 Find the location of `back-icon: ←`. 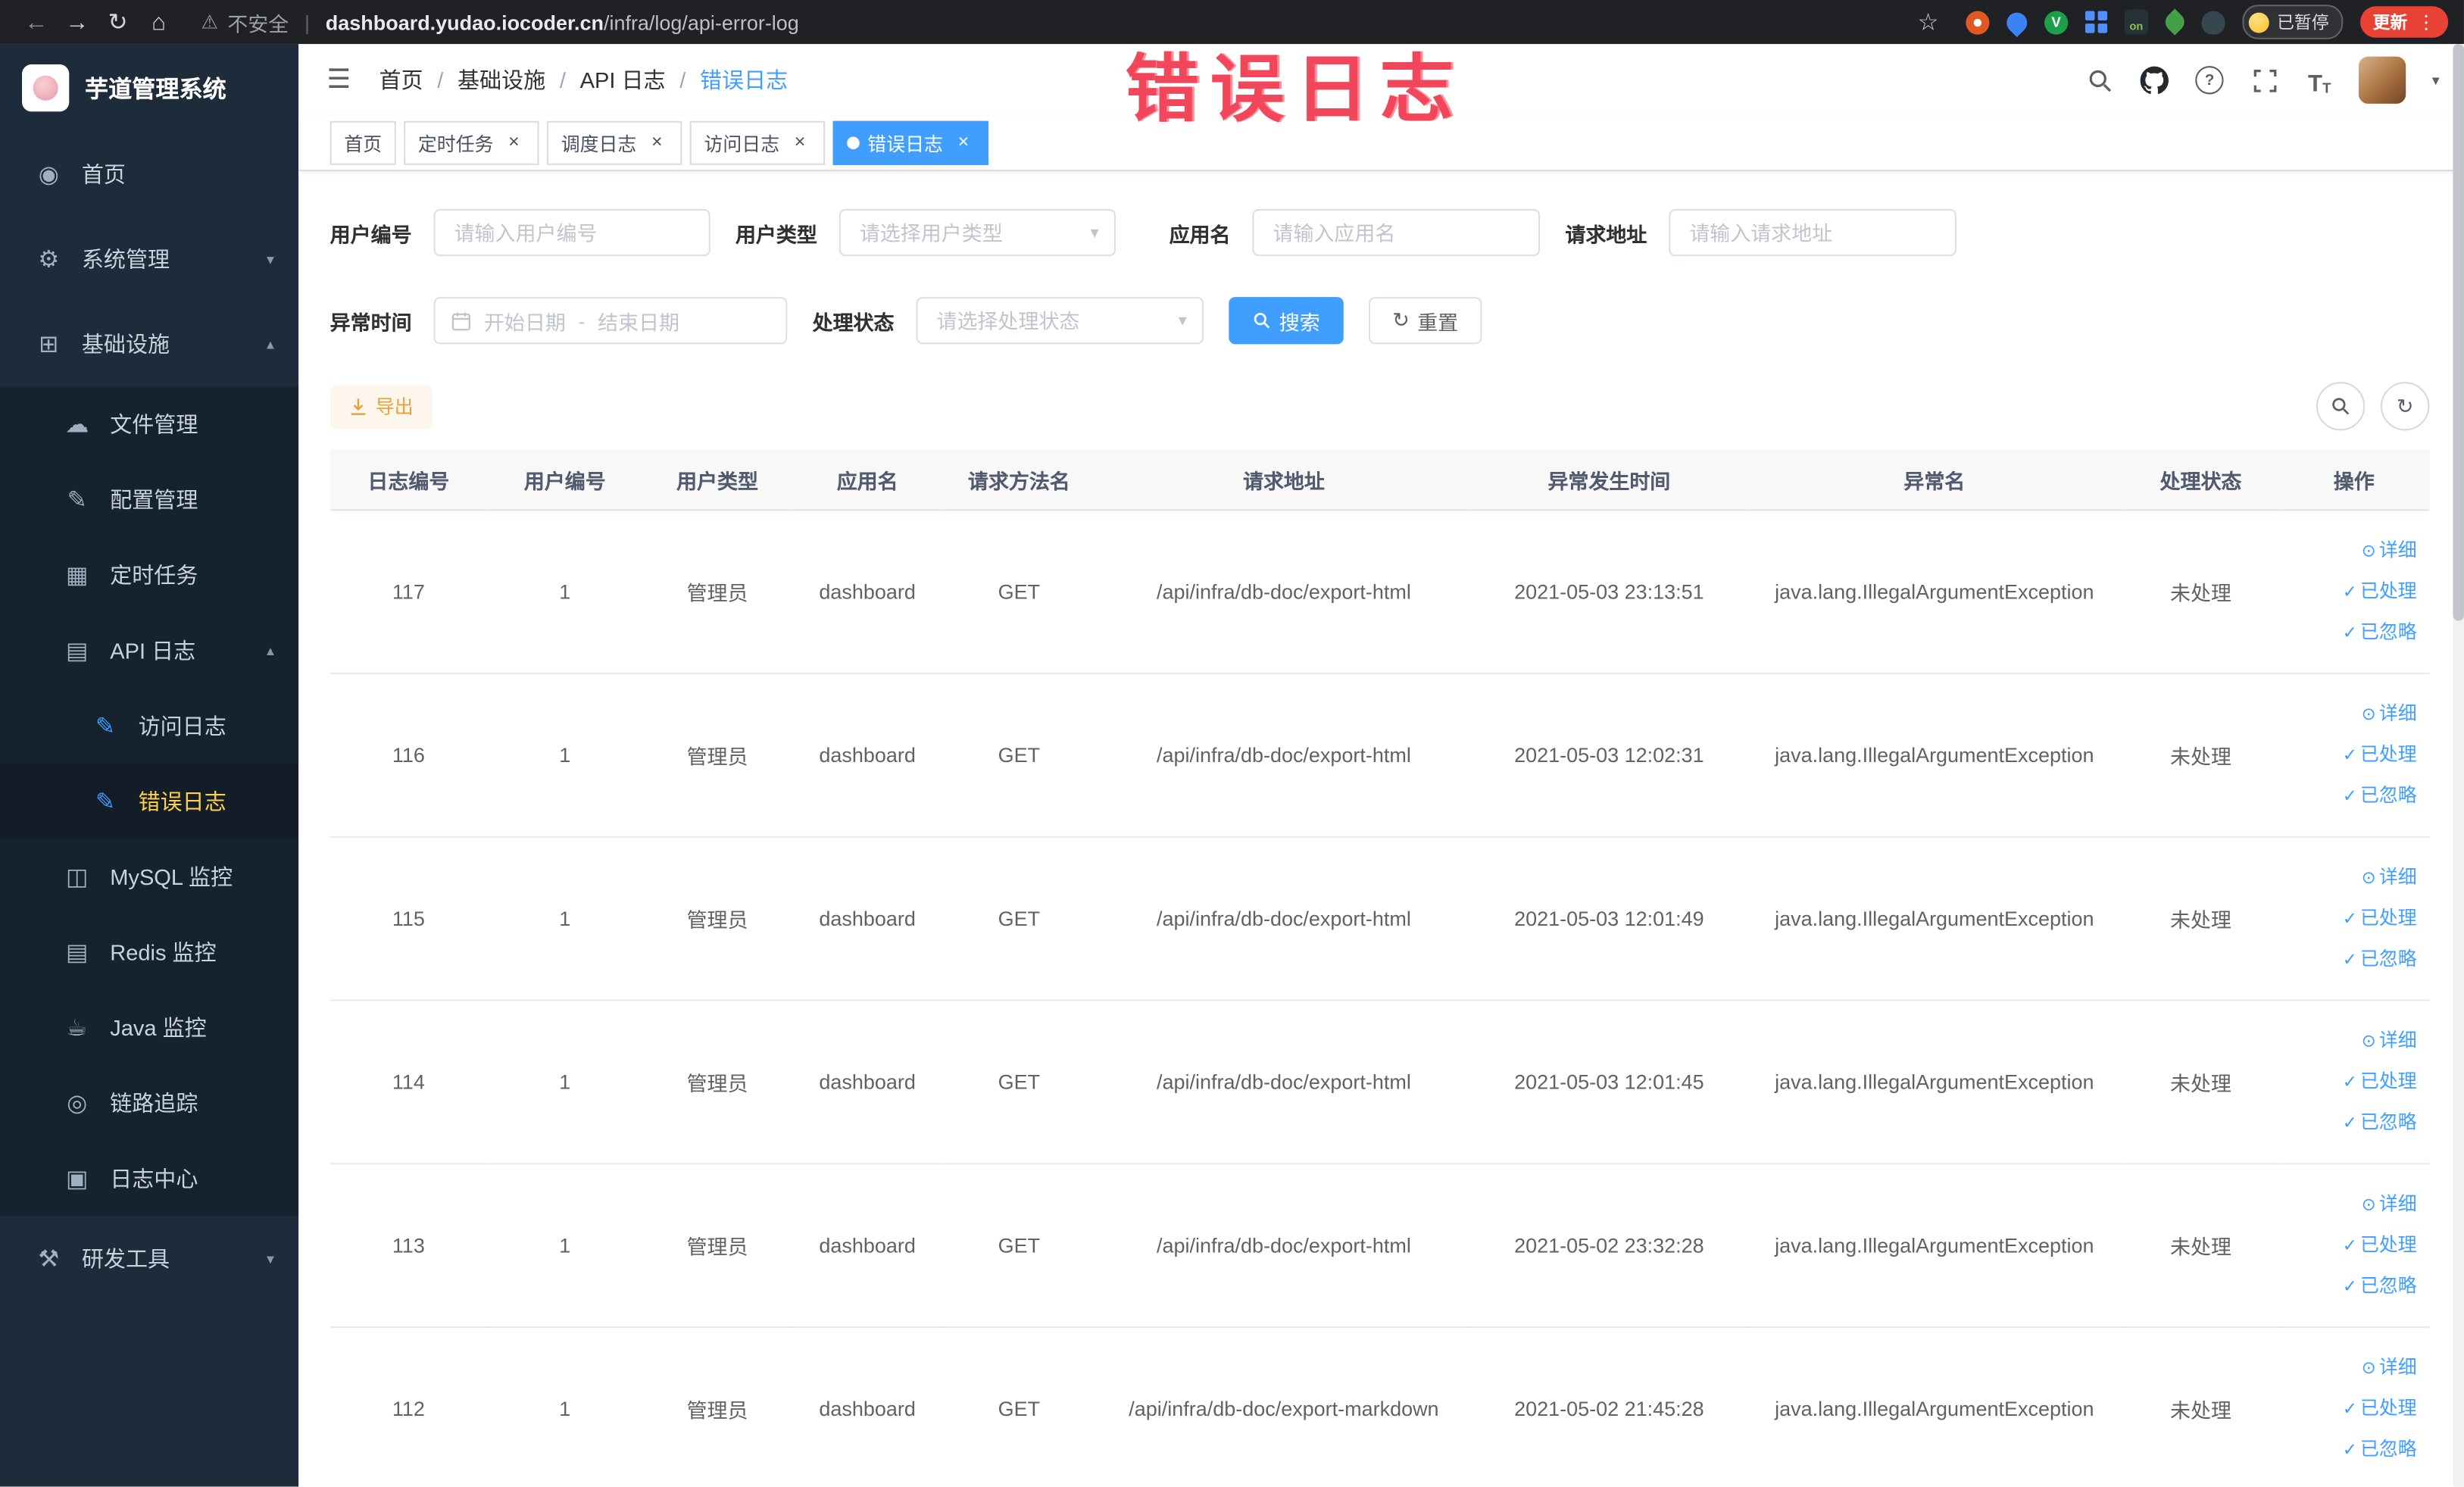

back-icon: ← is located at coordinates (36, 21).